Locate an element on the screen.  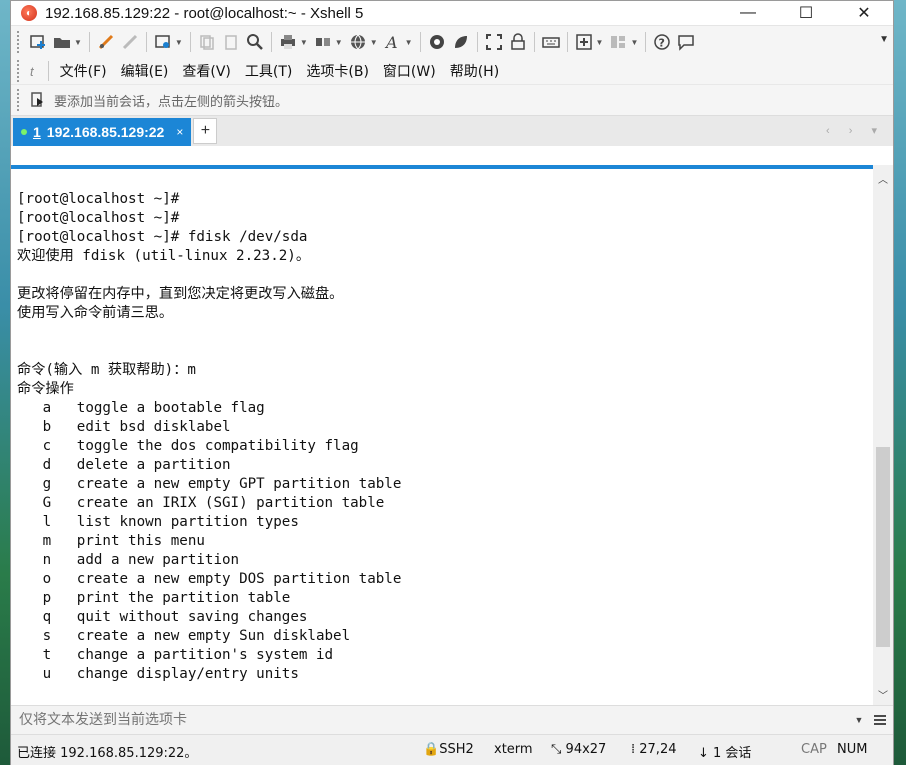
menu-file: 文件(F) is located at coordinates (83, 71).